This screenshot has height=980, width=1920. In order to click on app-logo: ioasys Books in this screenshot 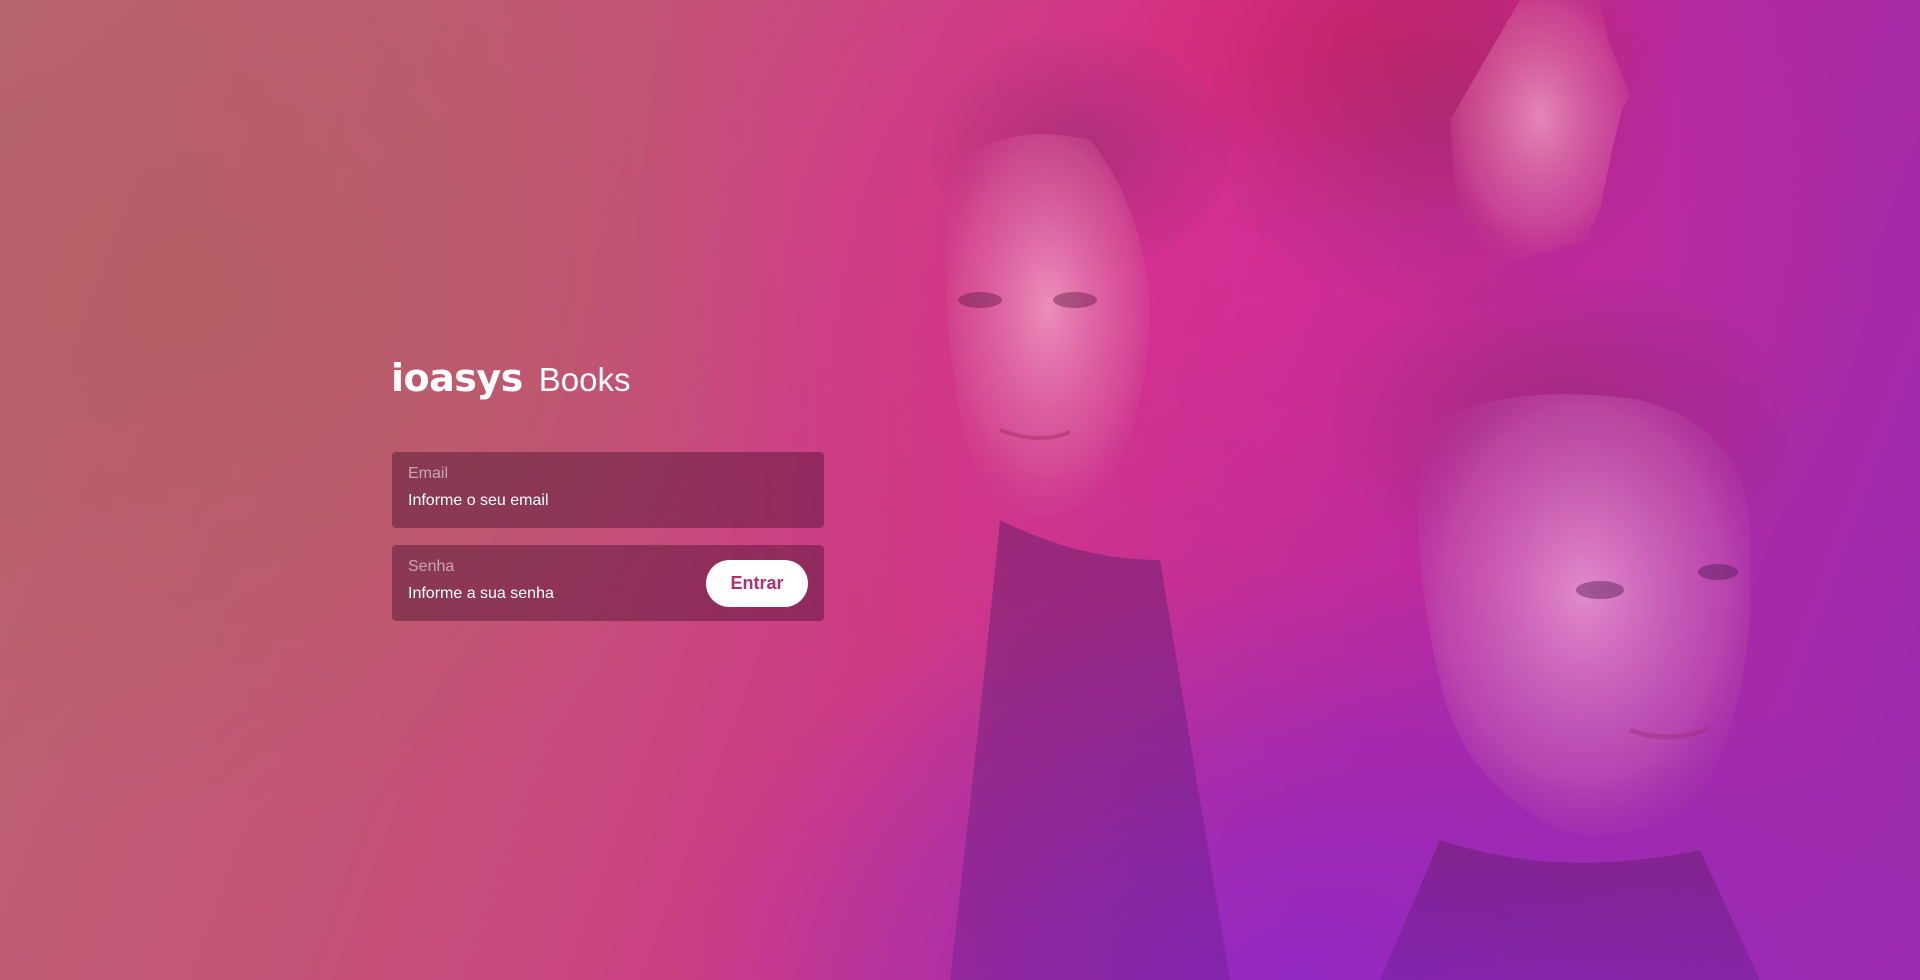, I will do `click(511, 378)`.